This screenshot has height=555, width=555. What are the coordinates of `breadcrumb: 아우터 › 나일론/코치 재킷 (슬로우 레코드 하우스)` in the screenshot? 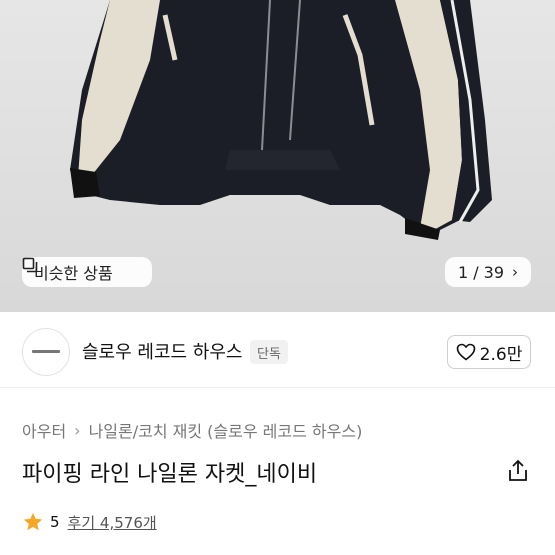 It's located at (192, 430).